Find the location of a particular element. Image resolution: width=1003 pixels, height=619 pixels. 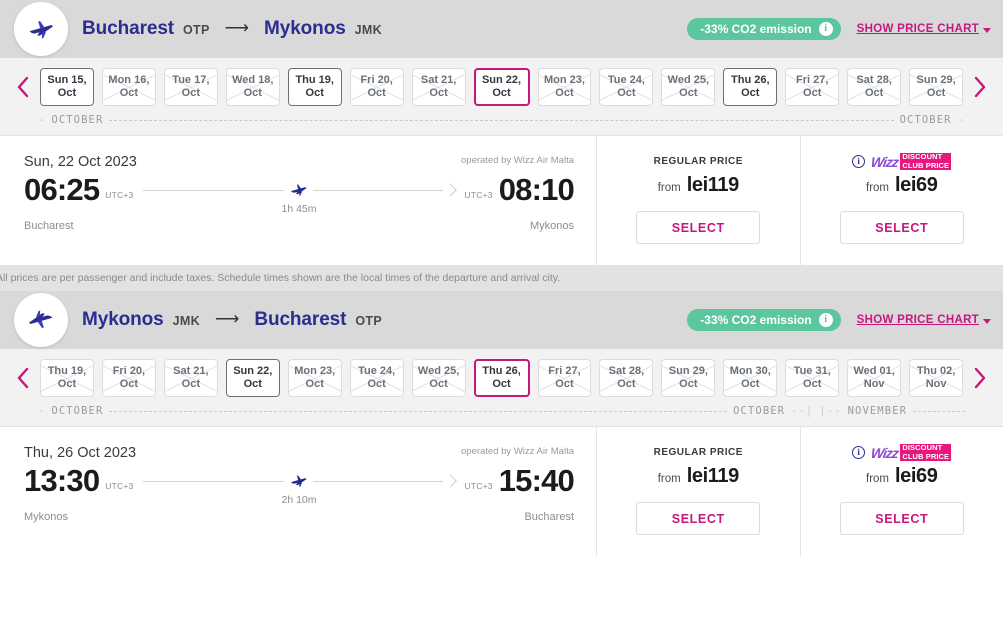

origin-city: Mykonos is located at coordinates (123, 319).